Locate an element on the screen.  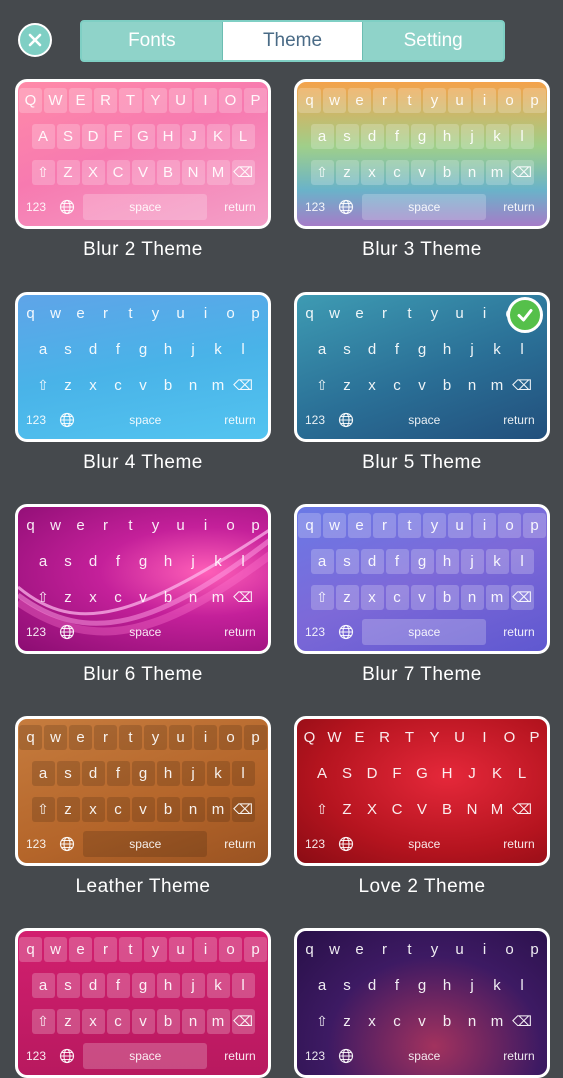
letter-key: e is located at coordinates (80, 525).